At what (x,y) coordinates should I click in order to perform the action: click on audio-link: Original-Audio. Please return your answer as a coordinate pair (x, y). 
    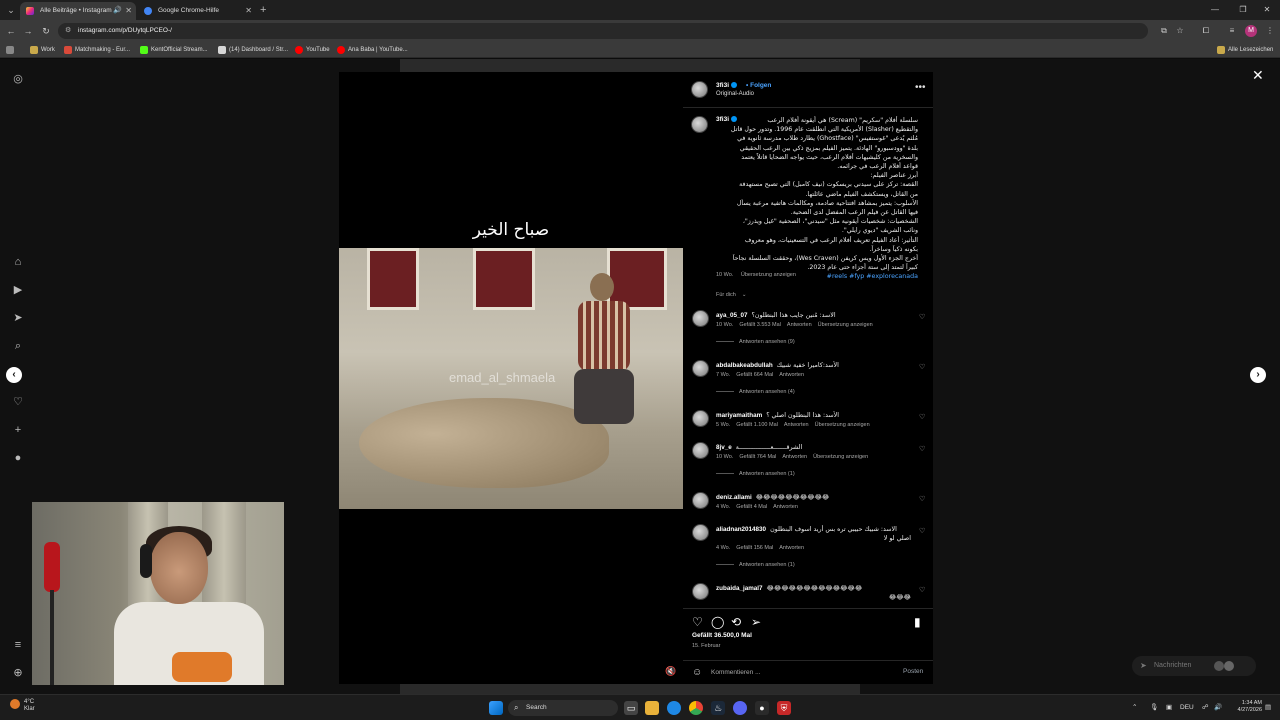
    Looking at the image, I should click on (735, 94).